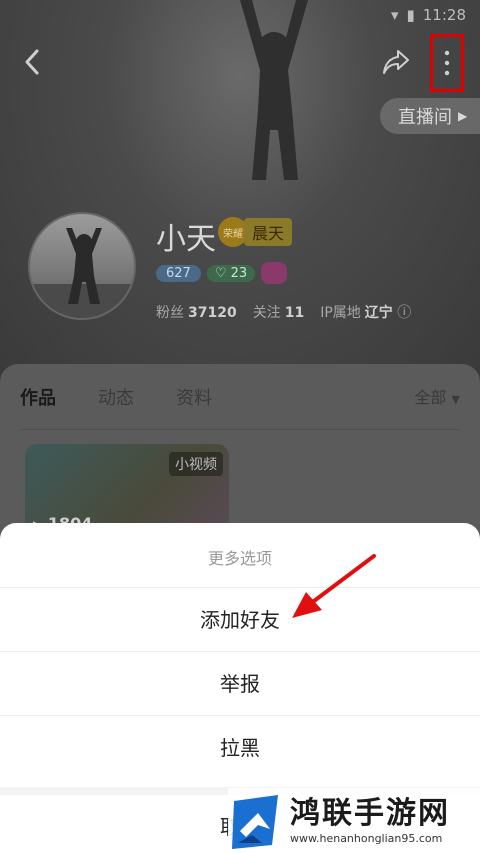  What do you see at coordinates (38, 406) in the screenshot?
I see `tab-works: 作品` at bounding box center [38, 406].